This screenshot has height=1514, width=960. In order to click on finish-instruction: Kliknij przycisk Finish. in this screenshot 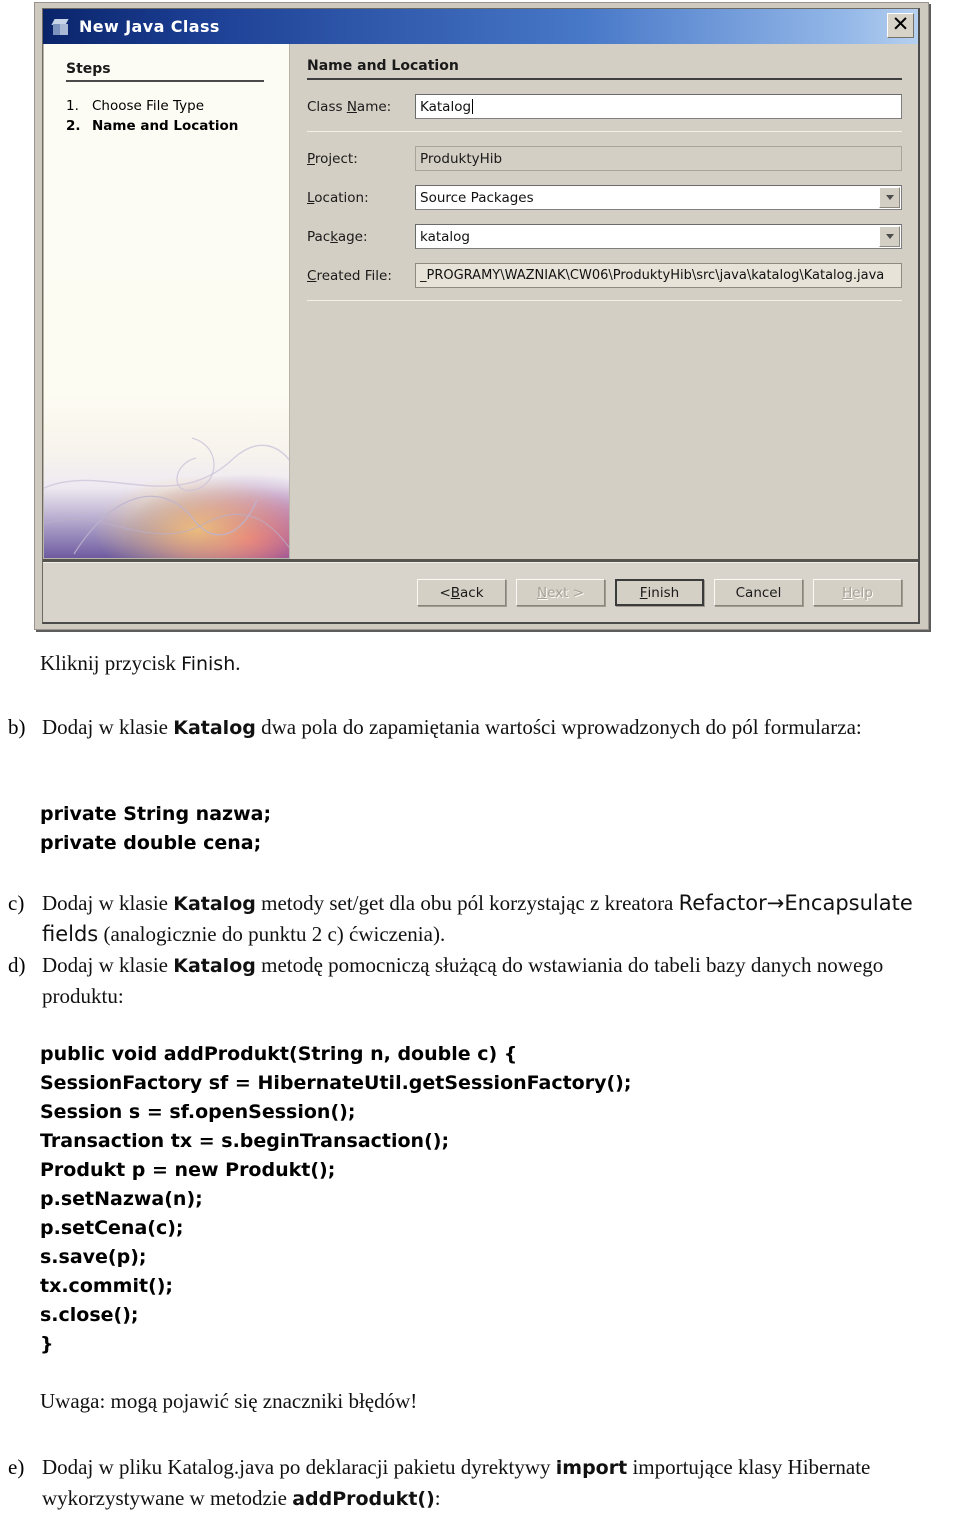, I will do `click(140, 663)`.